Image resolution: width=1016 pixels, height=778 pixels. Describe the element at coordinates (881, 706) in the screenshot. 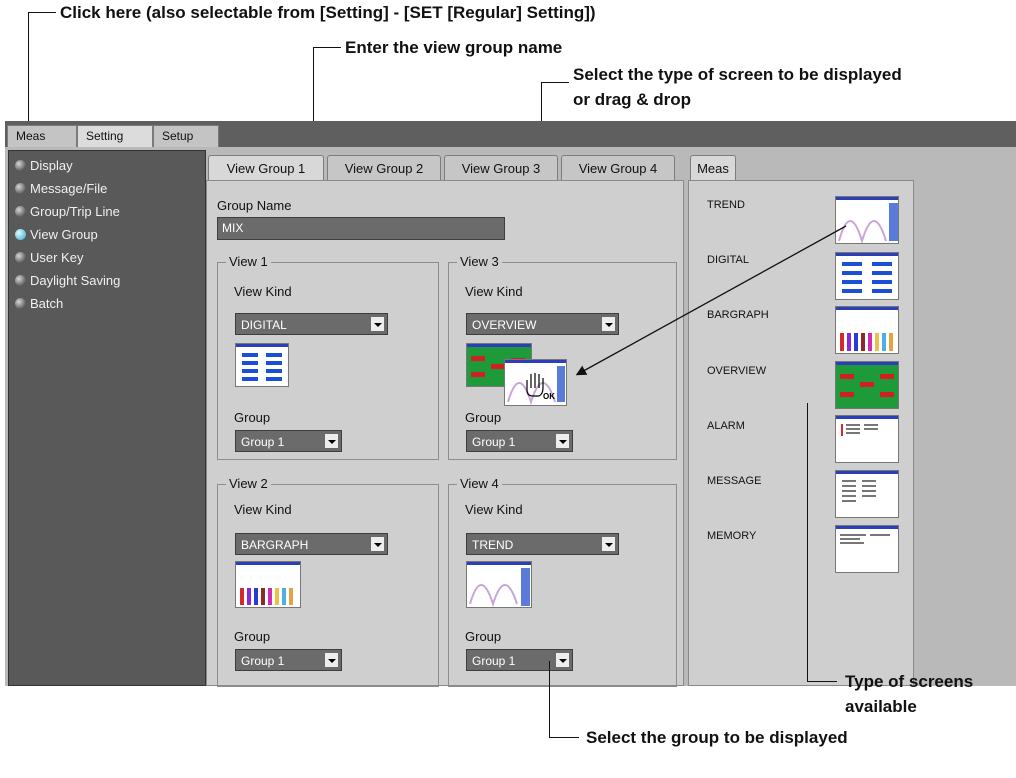

I see `callout-types-2: available` at that location.